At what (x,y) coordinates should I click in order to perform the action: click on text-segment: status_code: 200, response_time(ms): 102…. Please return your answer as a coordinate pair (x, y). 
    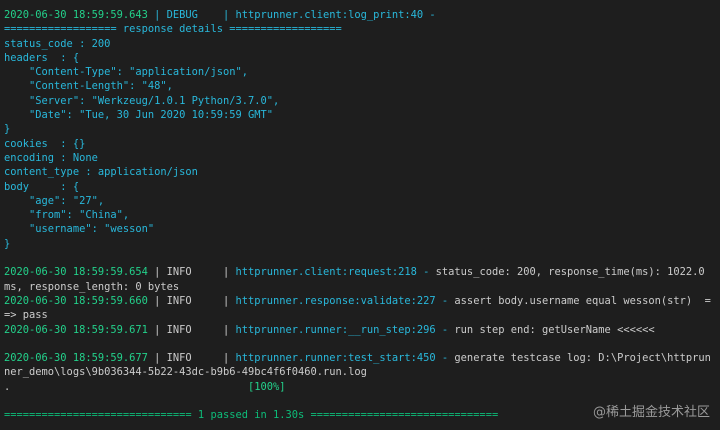
    Looking at the image, I should click on (570, 272).